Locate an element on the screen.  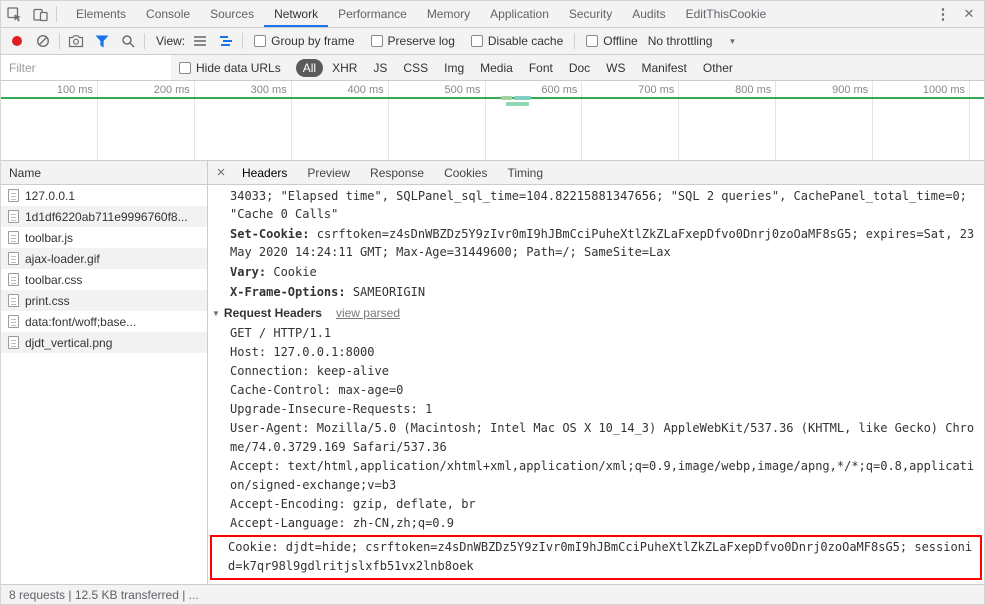
close-details-icon: × is located at coordinates (221, 172).